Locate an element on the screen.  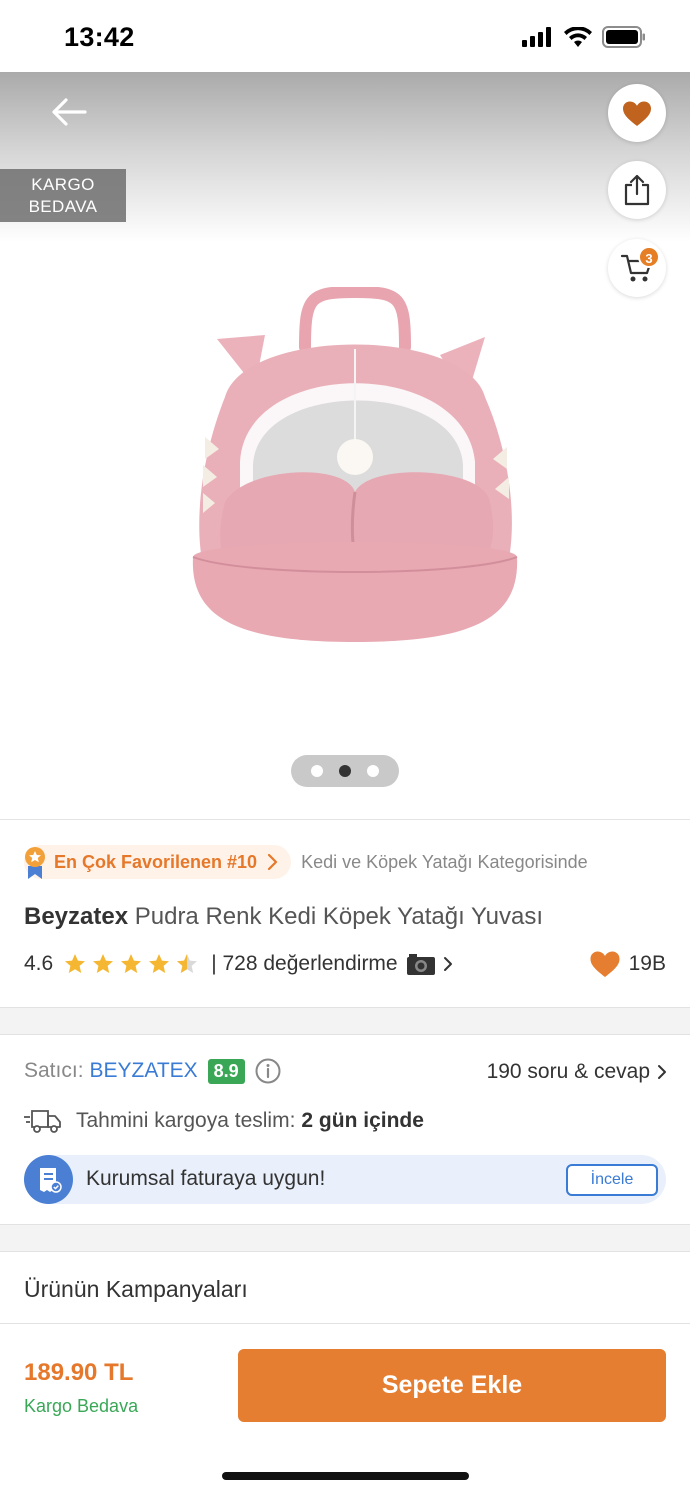
price: 189.90 TL is located at coordinates (79, 1372).